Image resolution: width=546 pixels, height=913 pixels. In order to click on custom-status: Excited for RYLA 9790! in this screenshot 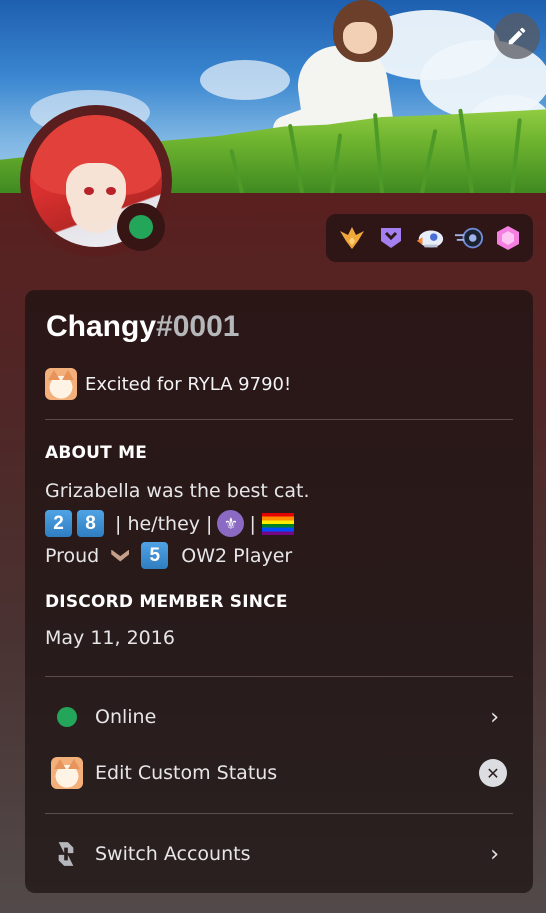, I will do `click(168, 384)`.